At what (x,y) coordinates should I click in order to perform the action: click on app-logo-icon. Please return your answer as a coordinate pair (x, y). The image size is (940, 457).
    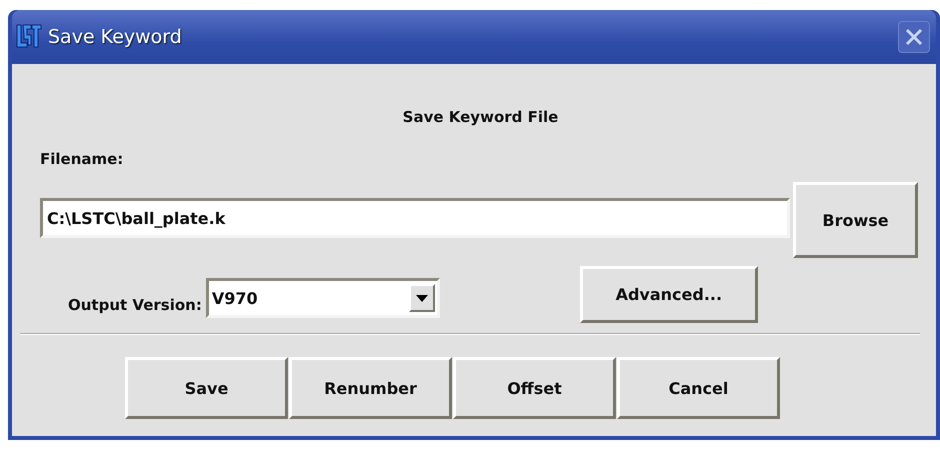
    Looking at the image, I should click on (29, 37).